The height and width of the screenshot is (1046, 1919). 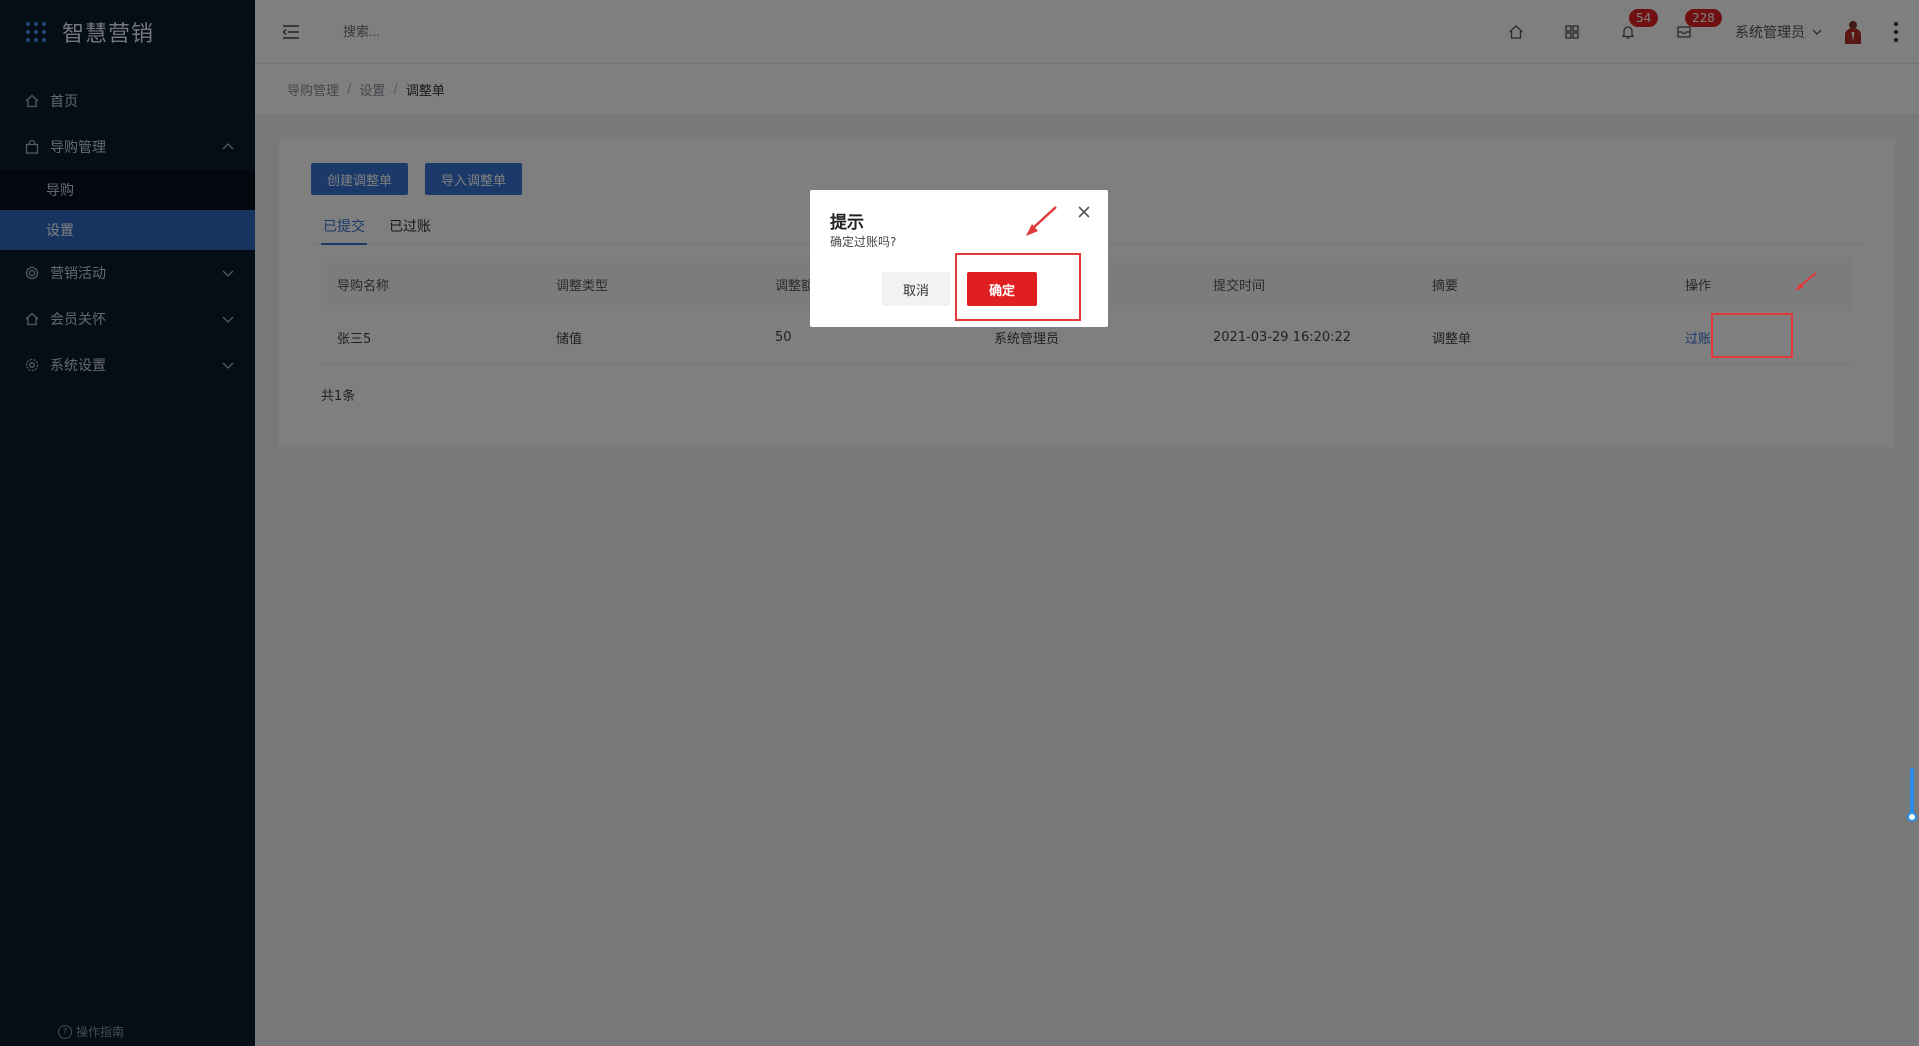 I want to click on dialog-message: 确定过账吗?, so click(x=863, y=242).